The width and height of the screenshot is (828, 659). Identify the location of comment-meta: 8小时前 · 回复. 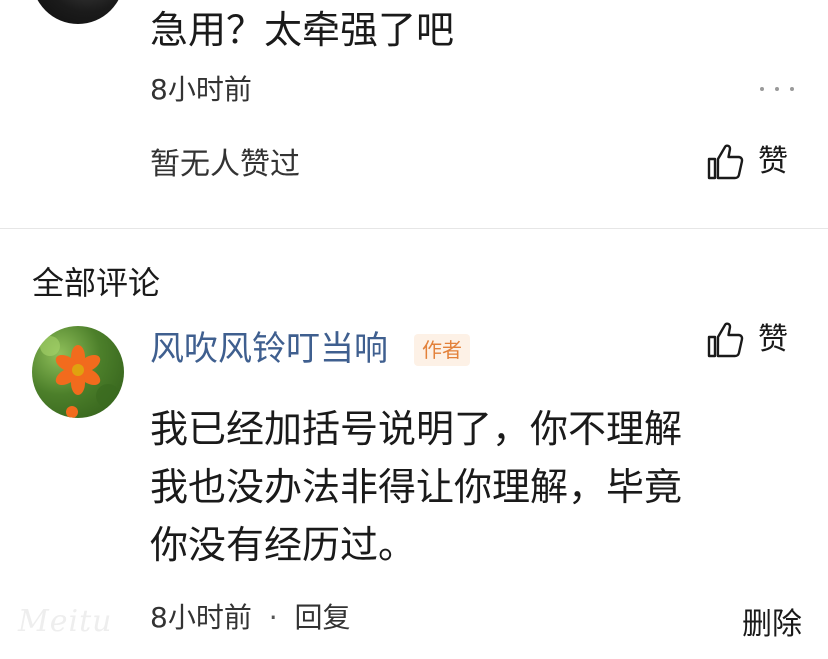
(250, 618).